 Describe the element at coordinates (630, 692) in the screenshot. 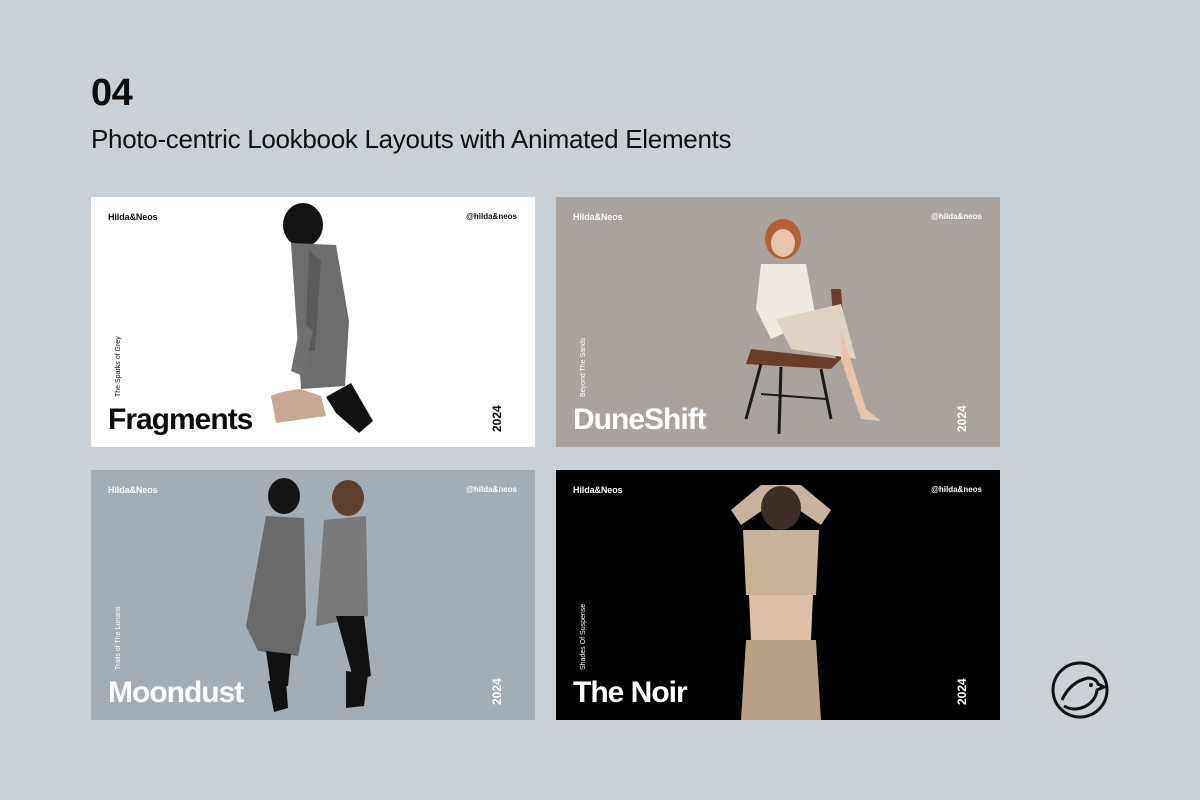

I see `card-title: The Noir` at that location.